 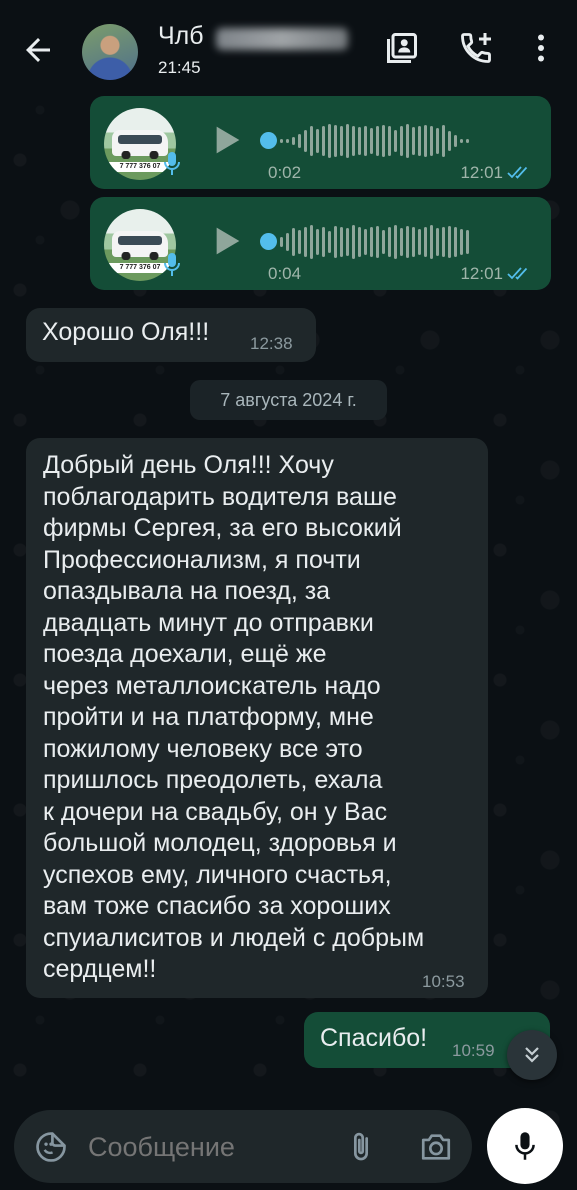 I want to click on voice-duration: 0:04, so click(x=285, y=273).